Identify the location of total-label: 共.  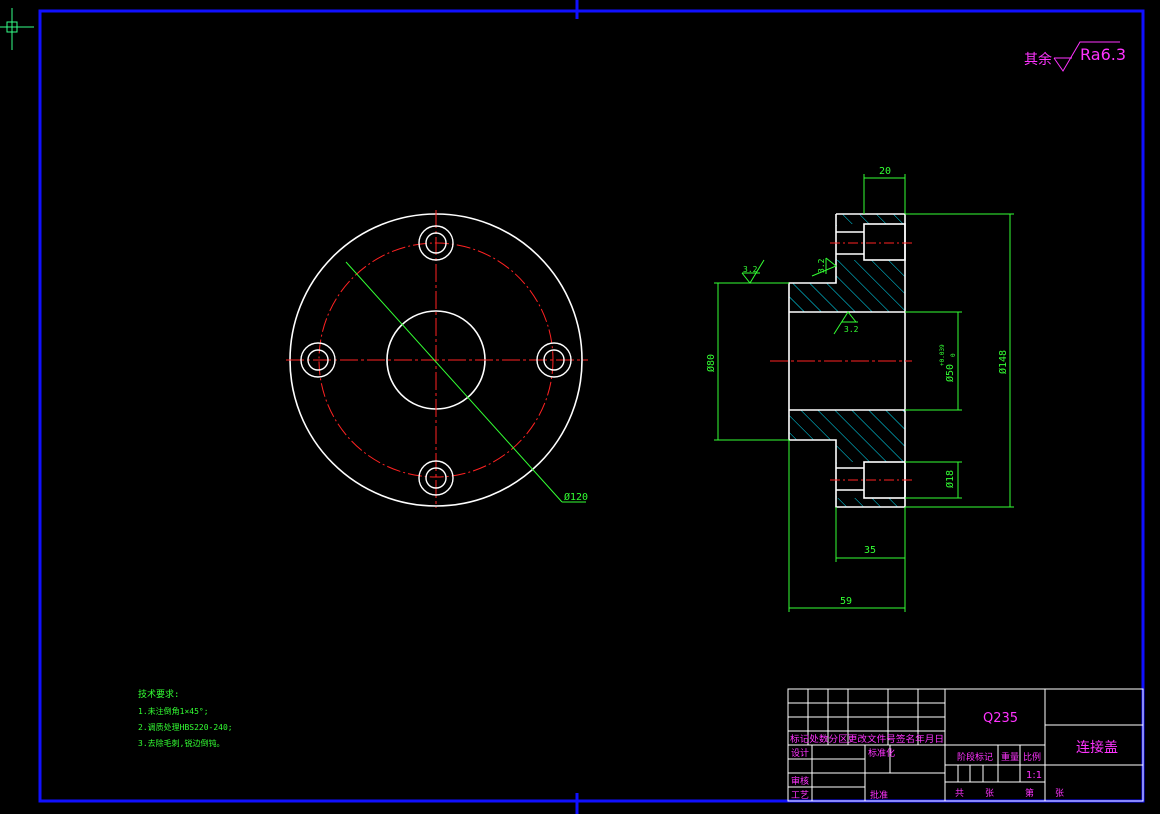
(959, 793).